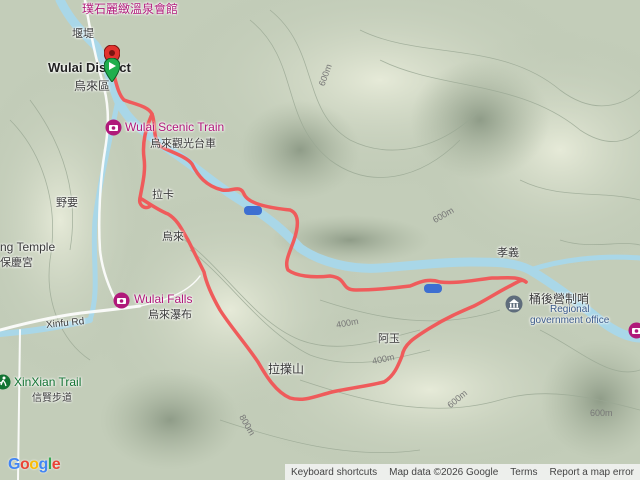 This screenshot has width=640, height=480. What do you see at coordinates (570, 320) in the screenshot?
I see `regional-label-2: government office` at bounding box center [570, 320].